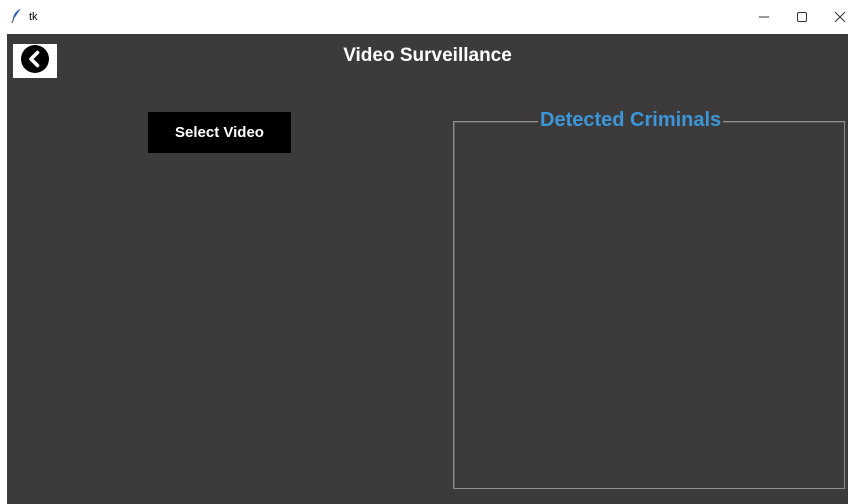 The image size is (848, 504). I want to click on maximize-icon, so click(802, 17).